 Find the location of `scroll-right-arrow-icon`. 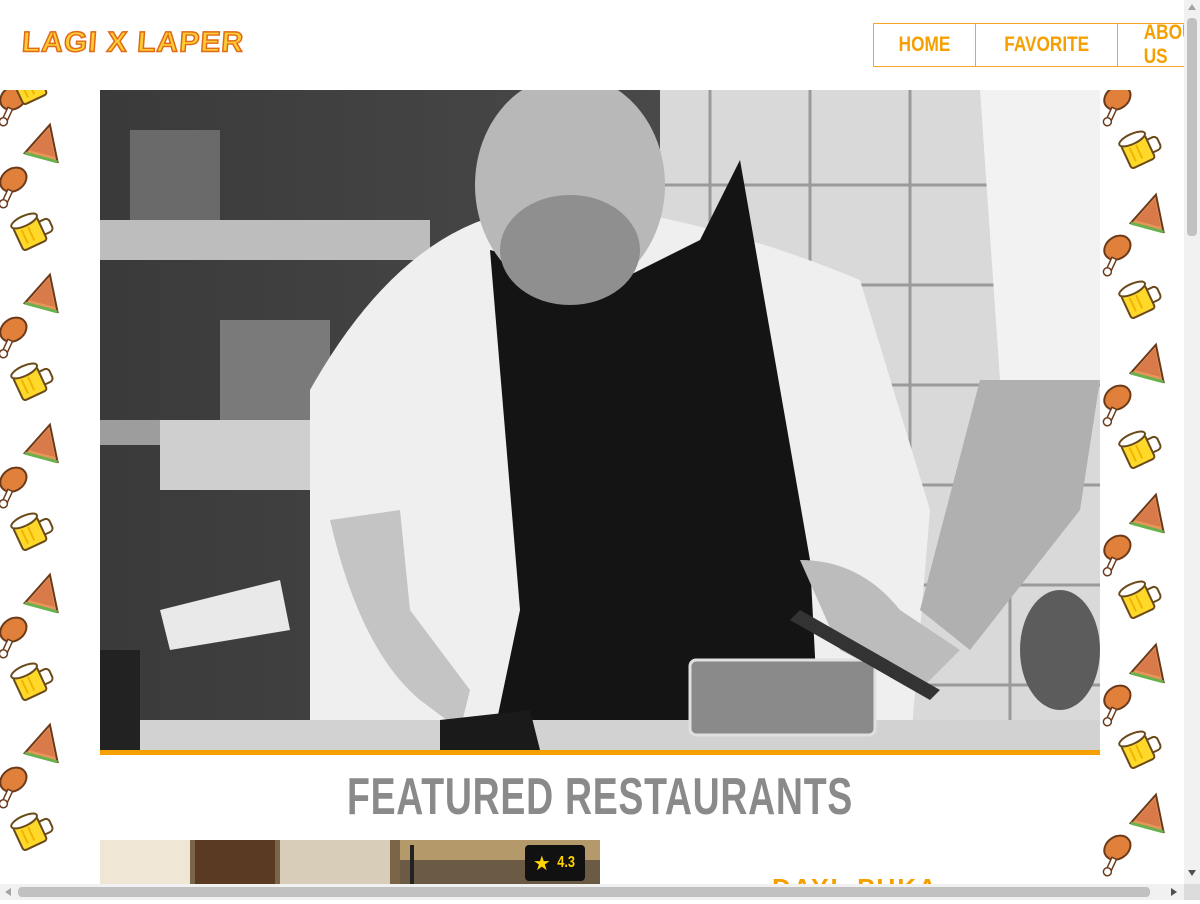

scroll-right-arrow-icon is located at coordinates (1174, 892).